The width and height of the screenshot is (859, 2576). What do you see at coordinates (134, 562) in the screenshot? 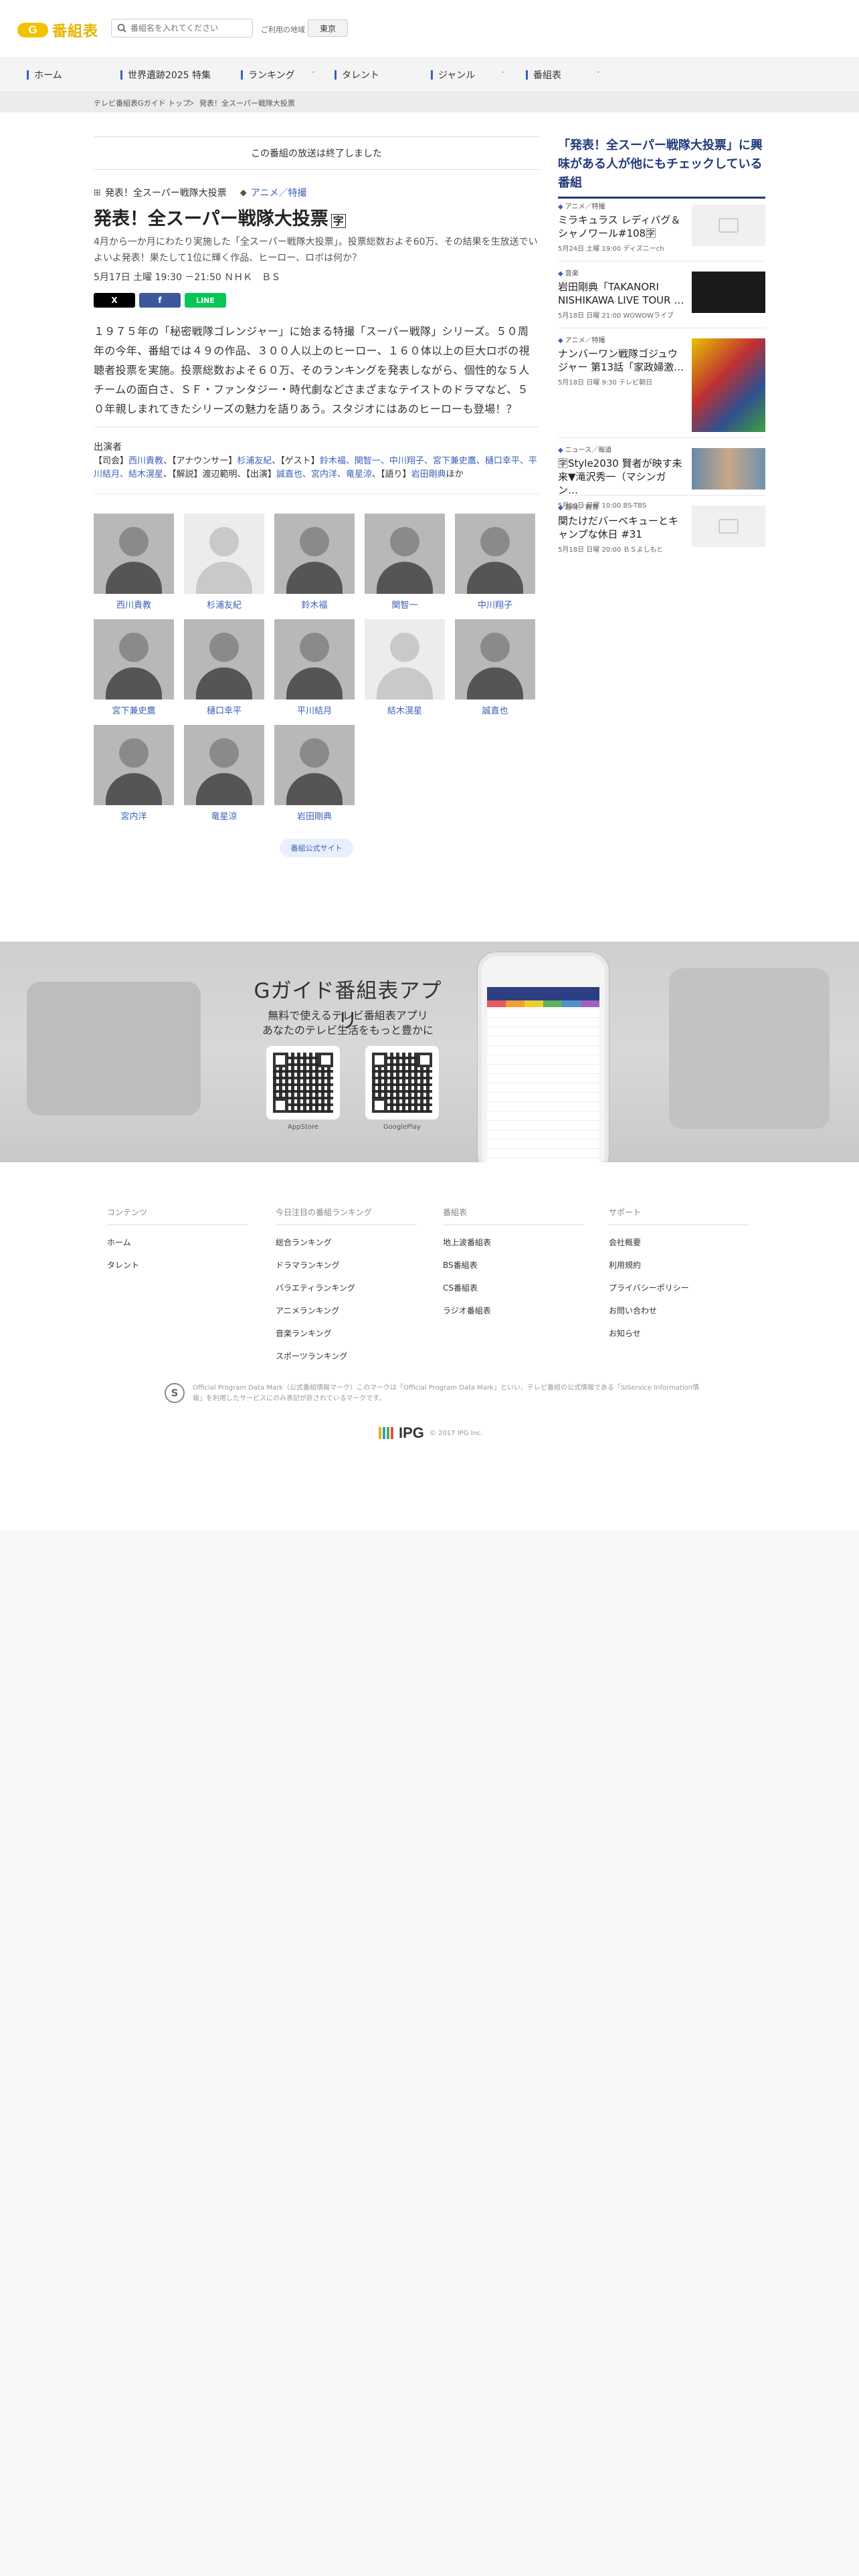
I see `cast-card: 西川貴教` at bounding box center [134, 562].